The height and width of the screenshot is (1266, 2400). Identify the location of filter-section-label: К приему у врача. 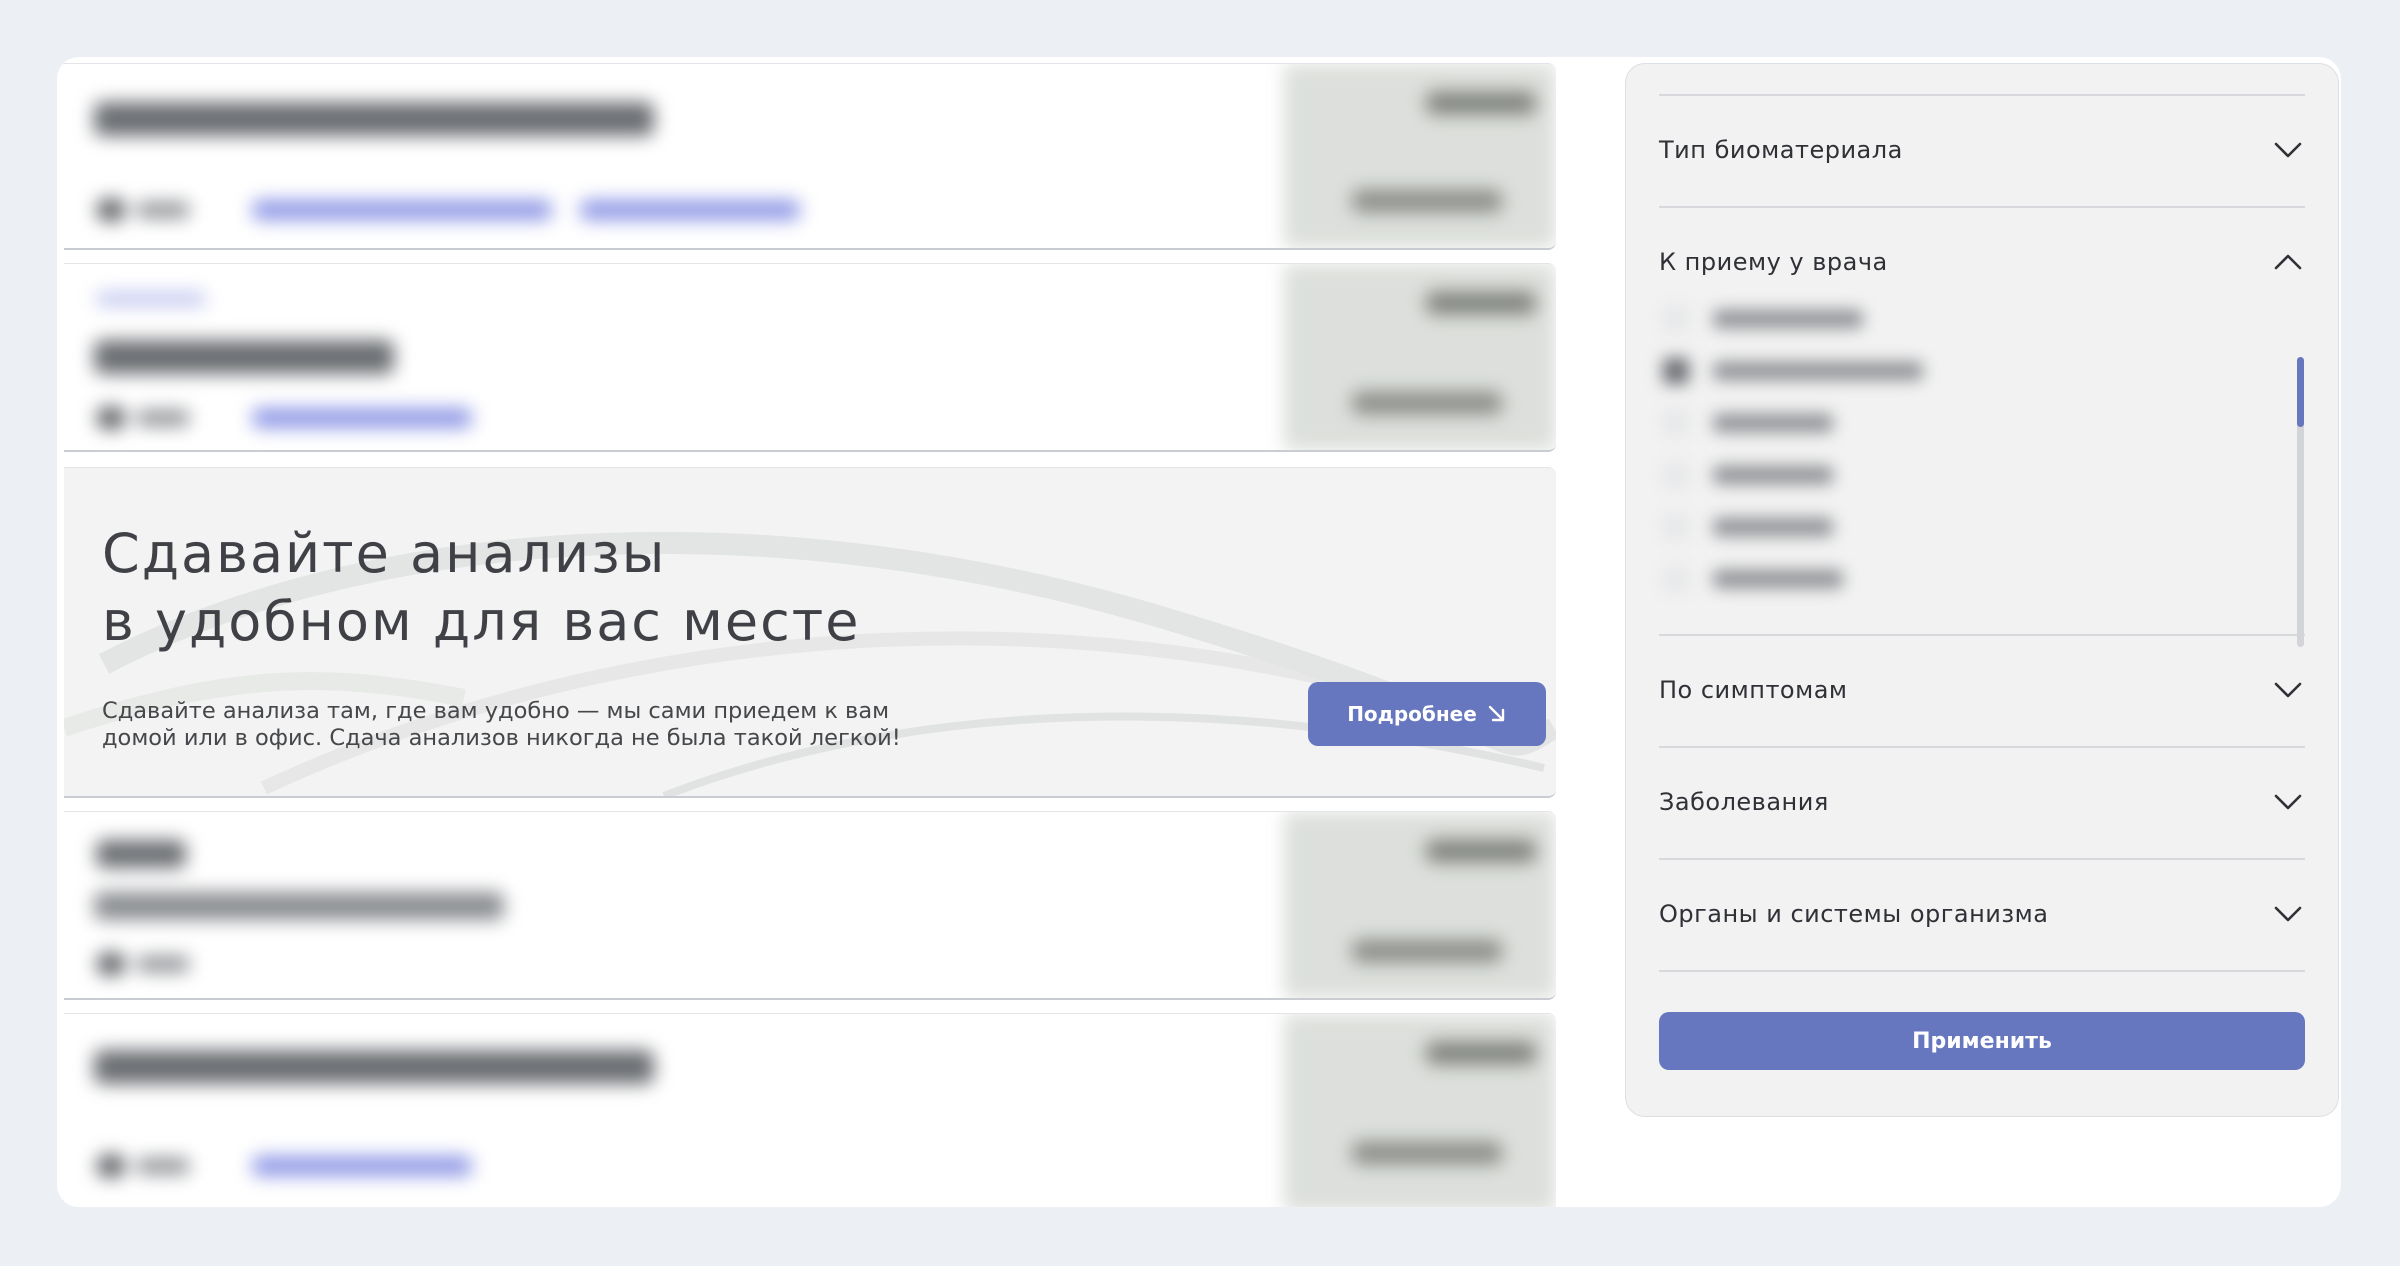
(1773, 262).